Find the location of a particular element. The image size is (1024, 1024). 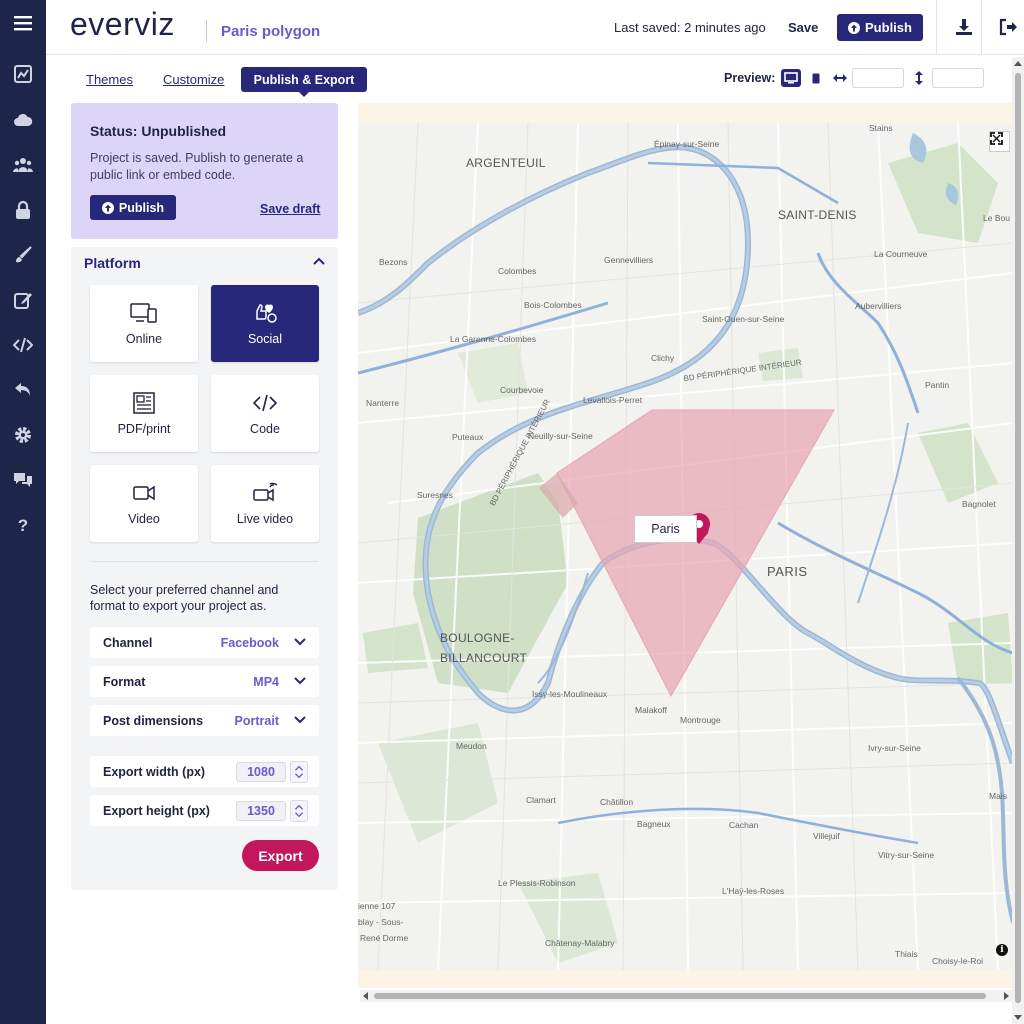

map-label: Malakoff is located at coordinates (651, 710).